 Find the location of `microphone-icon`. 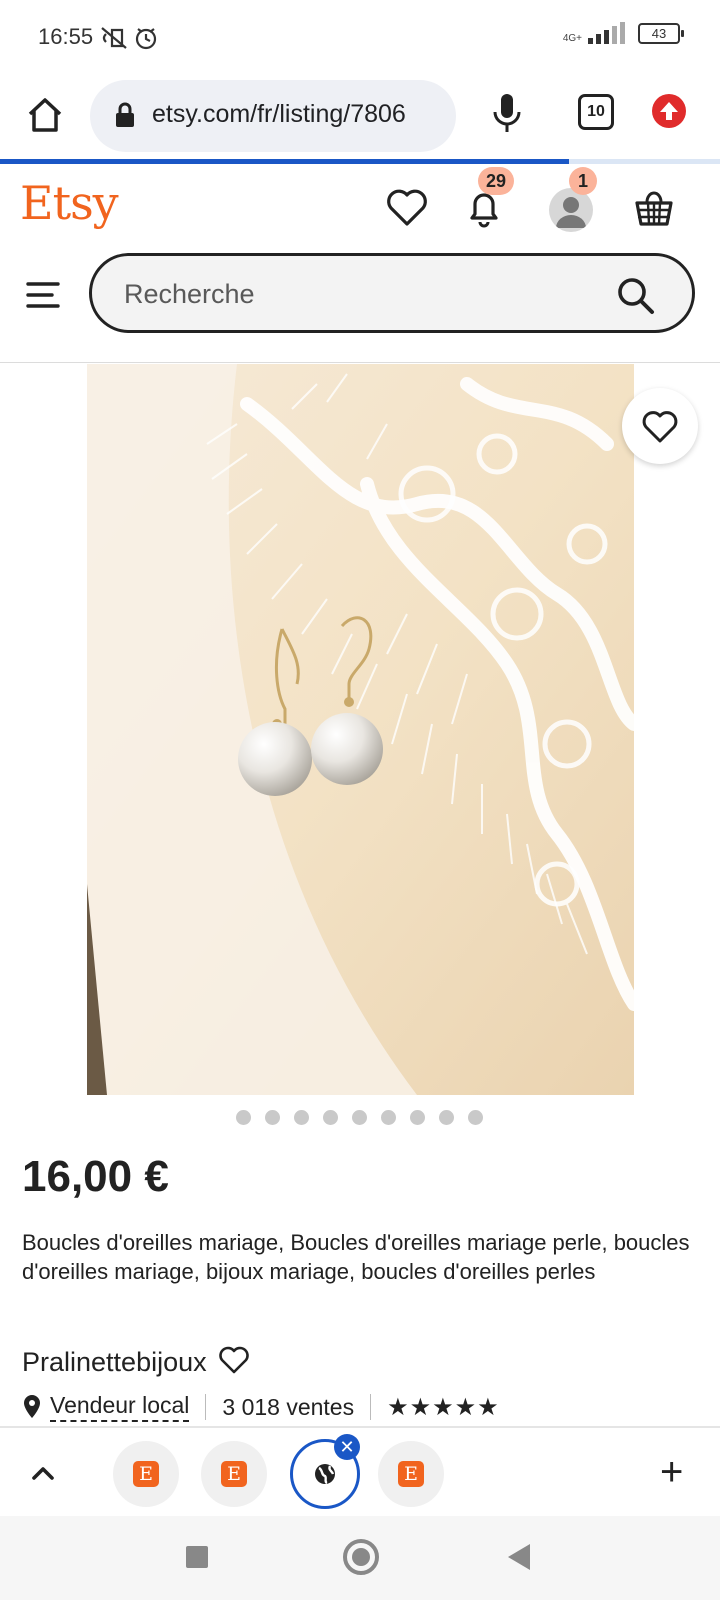

microphone-icon is located at coordinates (507, 113).